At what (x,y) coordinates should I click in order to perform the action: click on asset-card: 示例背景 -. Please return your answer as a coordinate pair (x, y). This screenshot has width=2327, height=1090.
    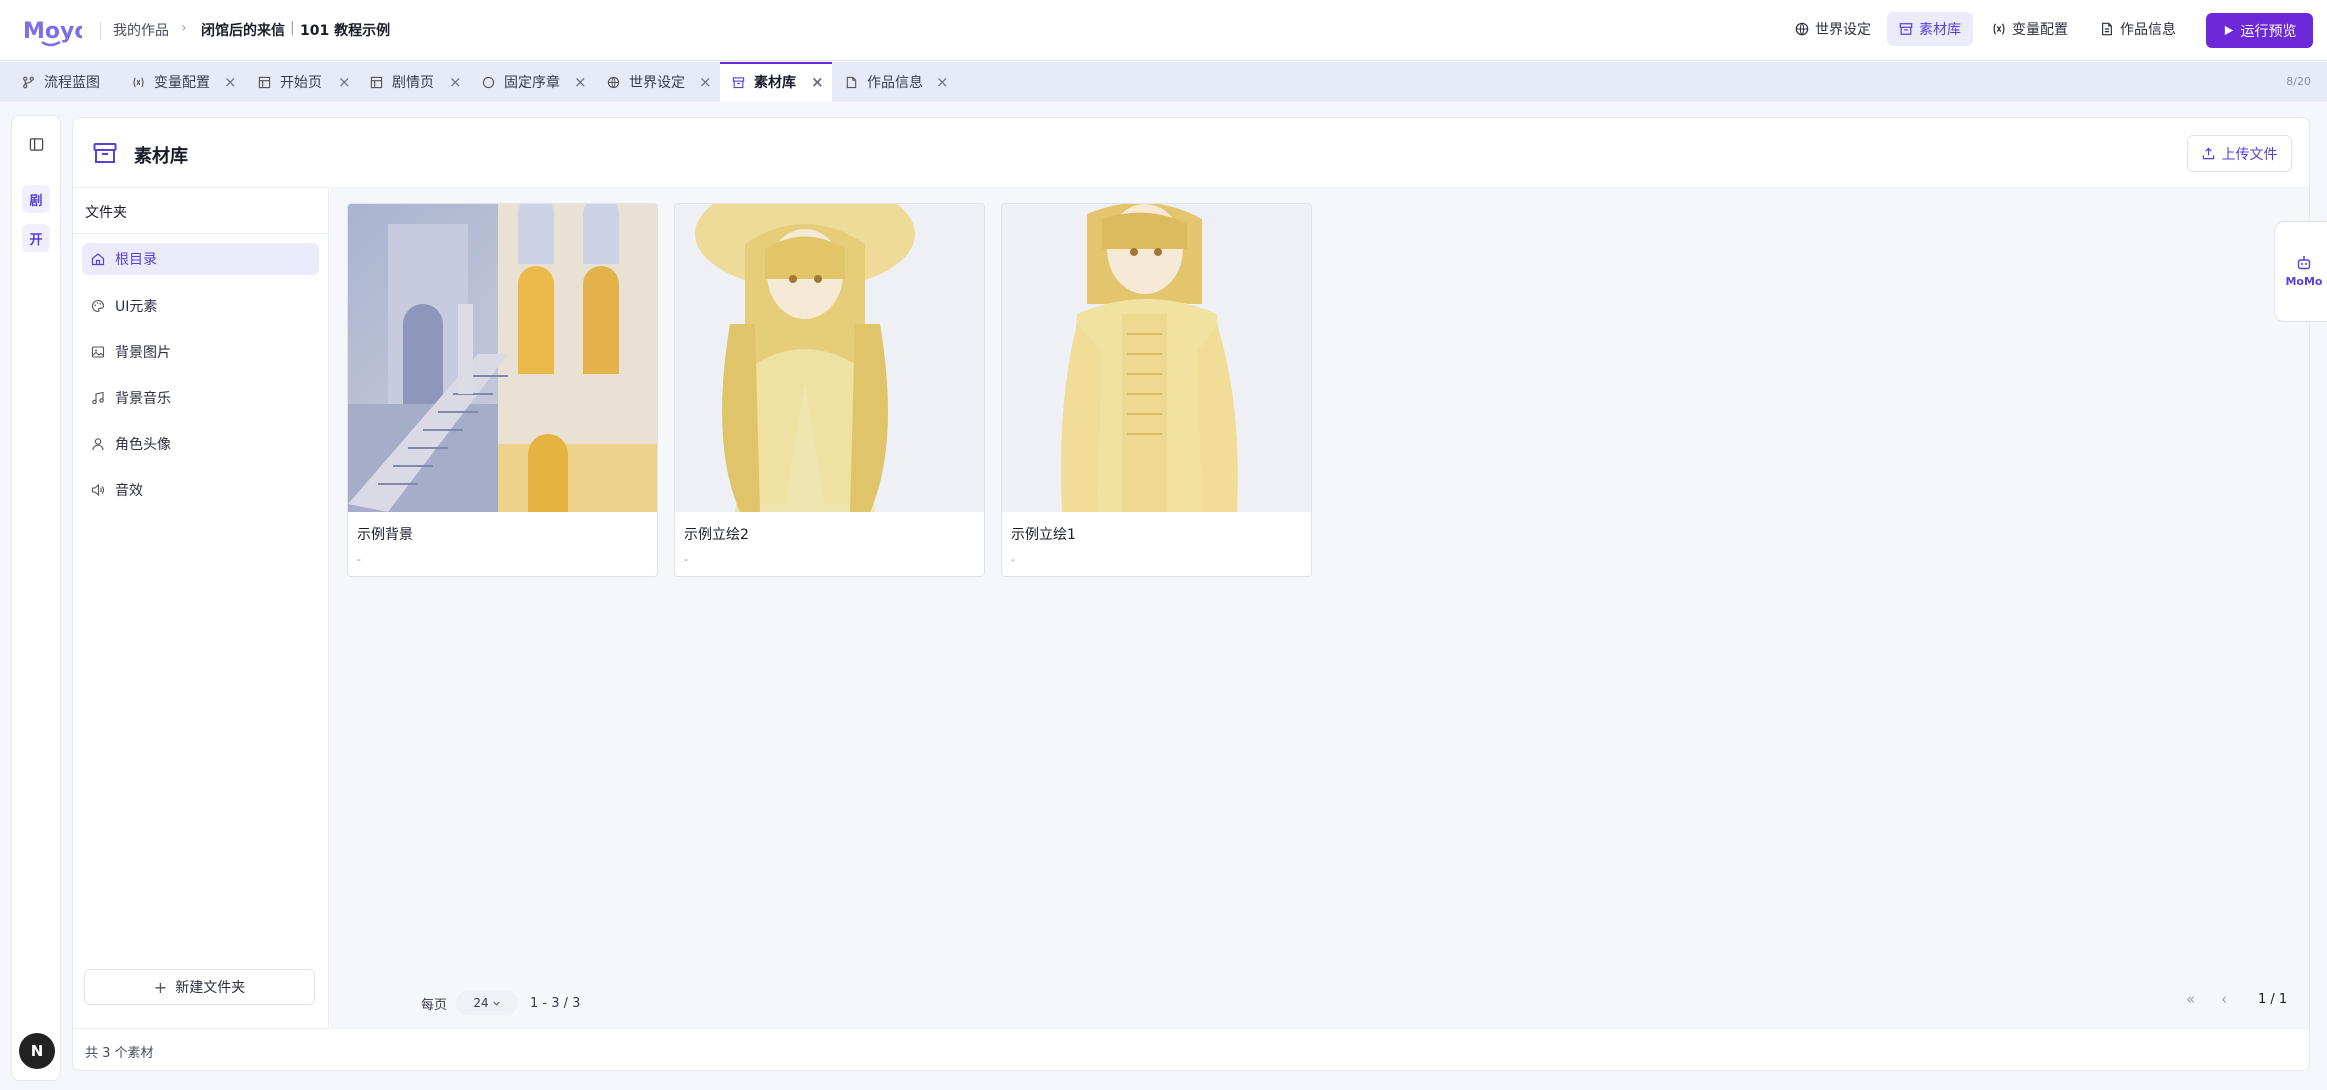
    Looking at the image, I should click on (502, 390).